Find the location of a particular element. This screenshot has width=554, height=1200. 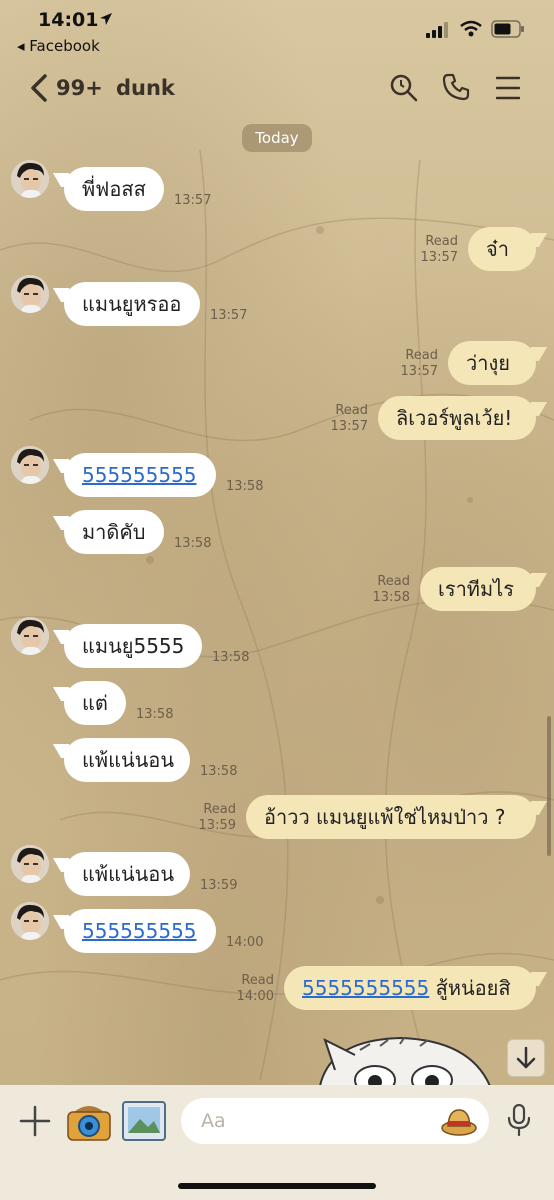

read-receipt: Read 13:58 is located at coordinates (391, 590).